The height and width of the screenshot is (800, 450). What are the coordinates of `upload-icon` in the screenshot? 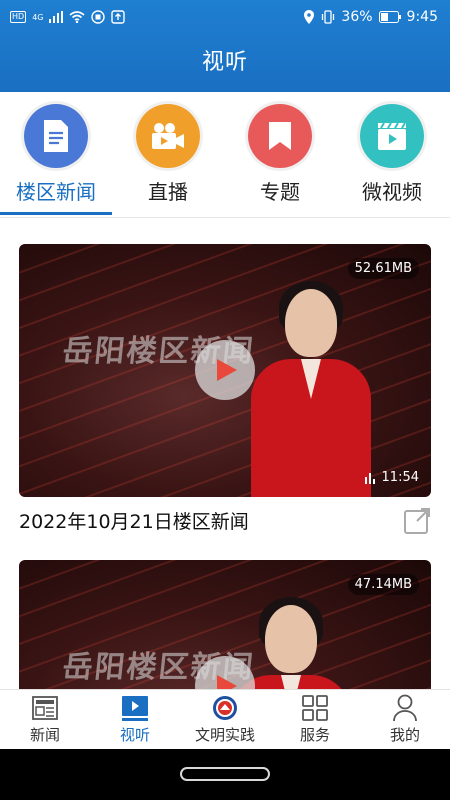 It's located at (118, 17).